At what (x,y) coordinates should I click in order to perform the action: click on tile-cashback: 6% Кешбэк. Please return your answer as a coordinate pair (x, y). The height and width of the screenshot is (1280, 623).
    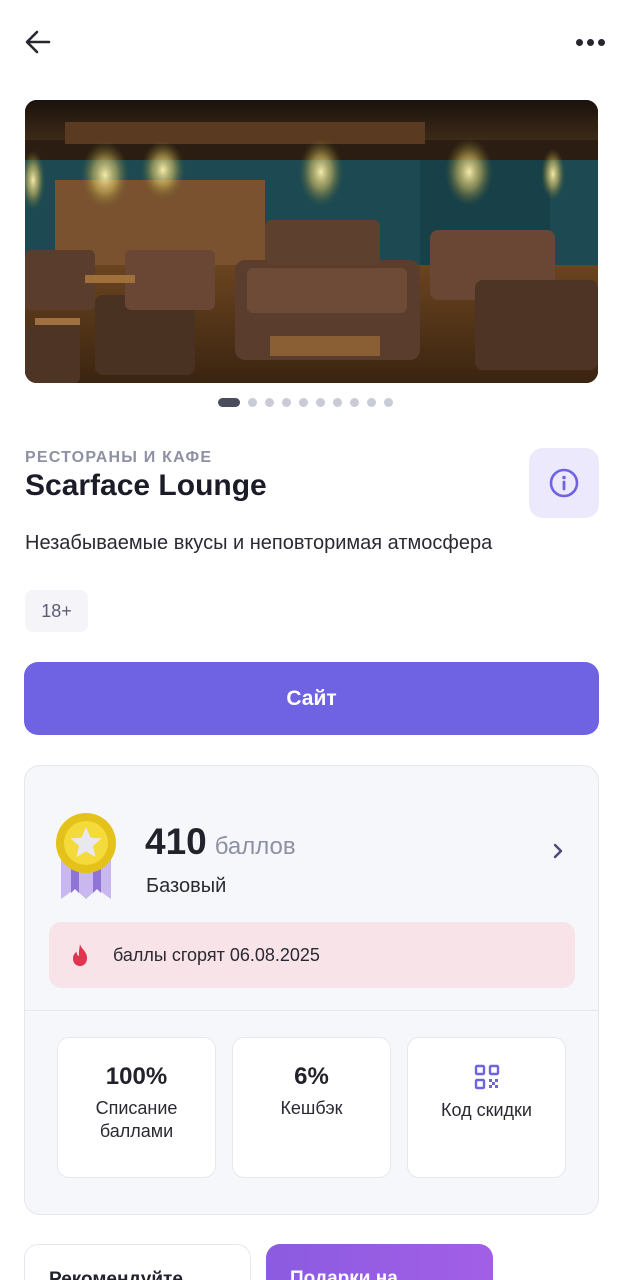
    Looking at the image, I should click on (311, 1107).